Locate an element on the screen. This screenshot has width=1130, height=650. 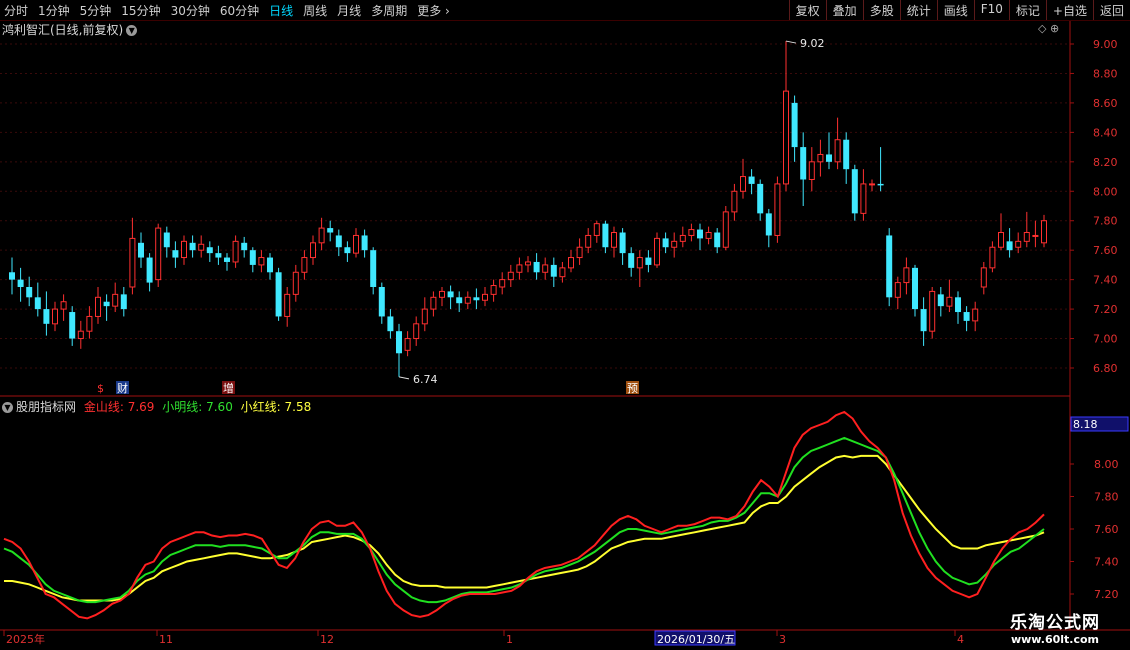
event-marker: 预 is located at coordinates (632, 388).